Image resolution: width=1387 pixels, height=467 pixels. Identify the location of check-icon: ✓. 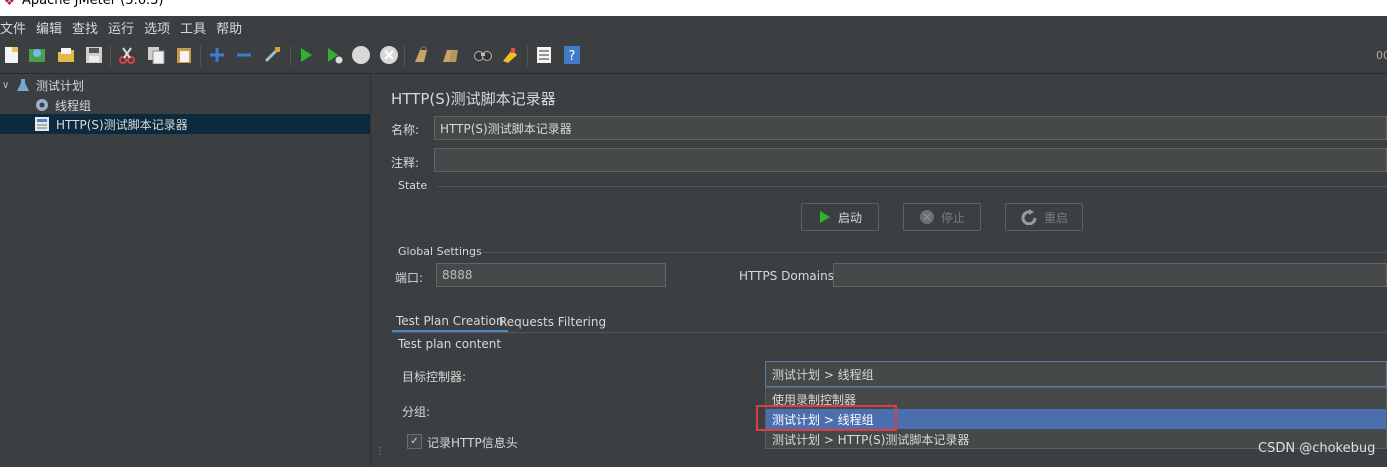
(414, 441).